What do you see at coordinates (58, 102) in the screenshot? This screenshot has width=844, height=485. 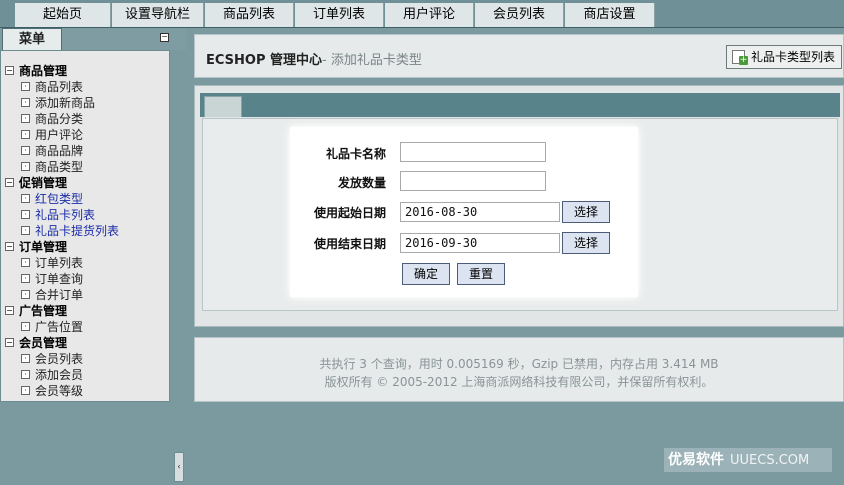 I see `menu-item-add-goods: · 添加新商品` at bounding box center [58, 102].